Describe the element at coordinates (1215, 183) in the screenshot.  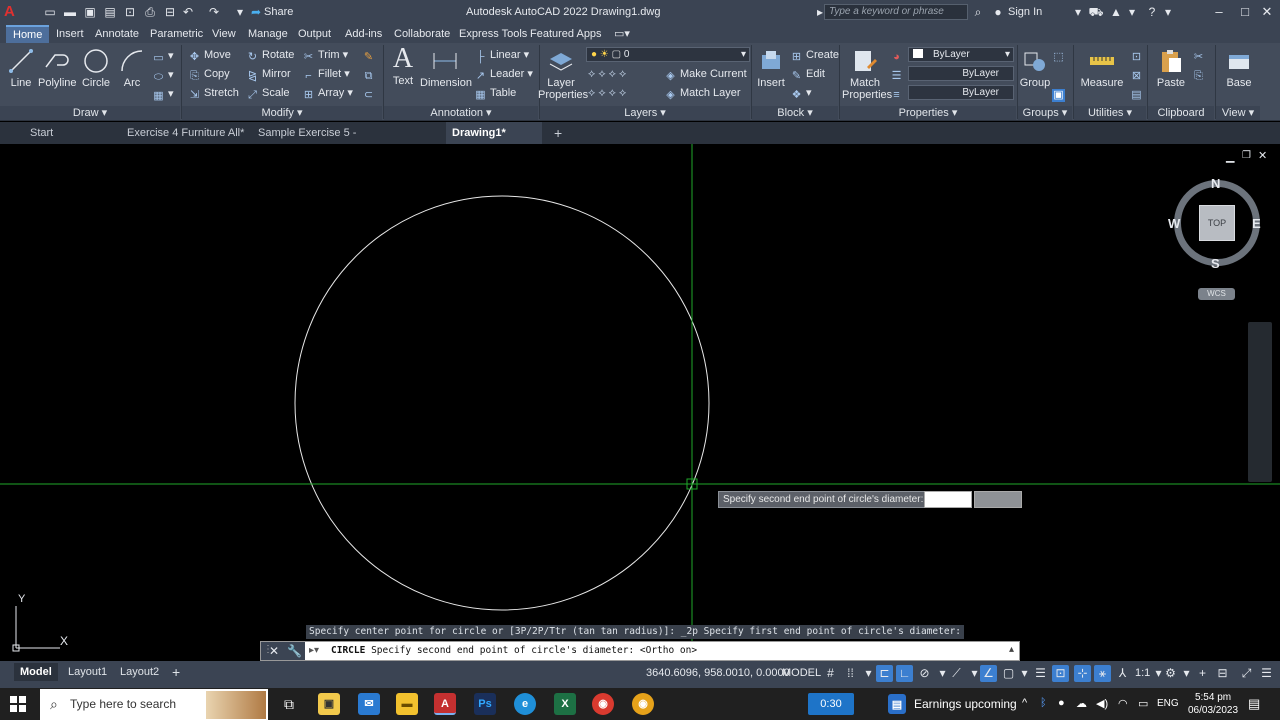
I see `compass-north: N` at that location.